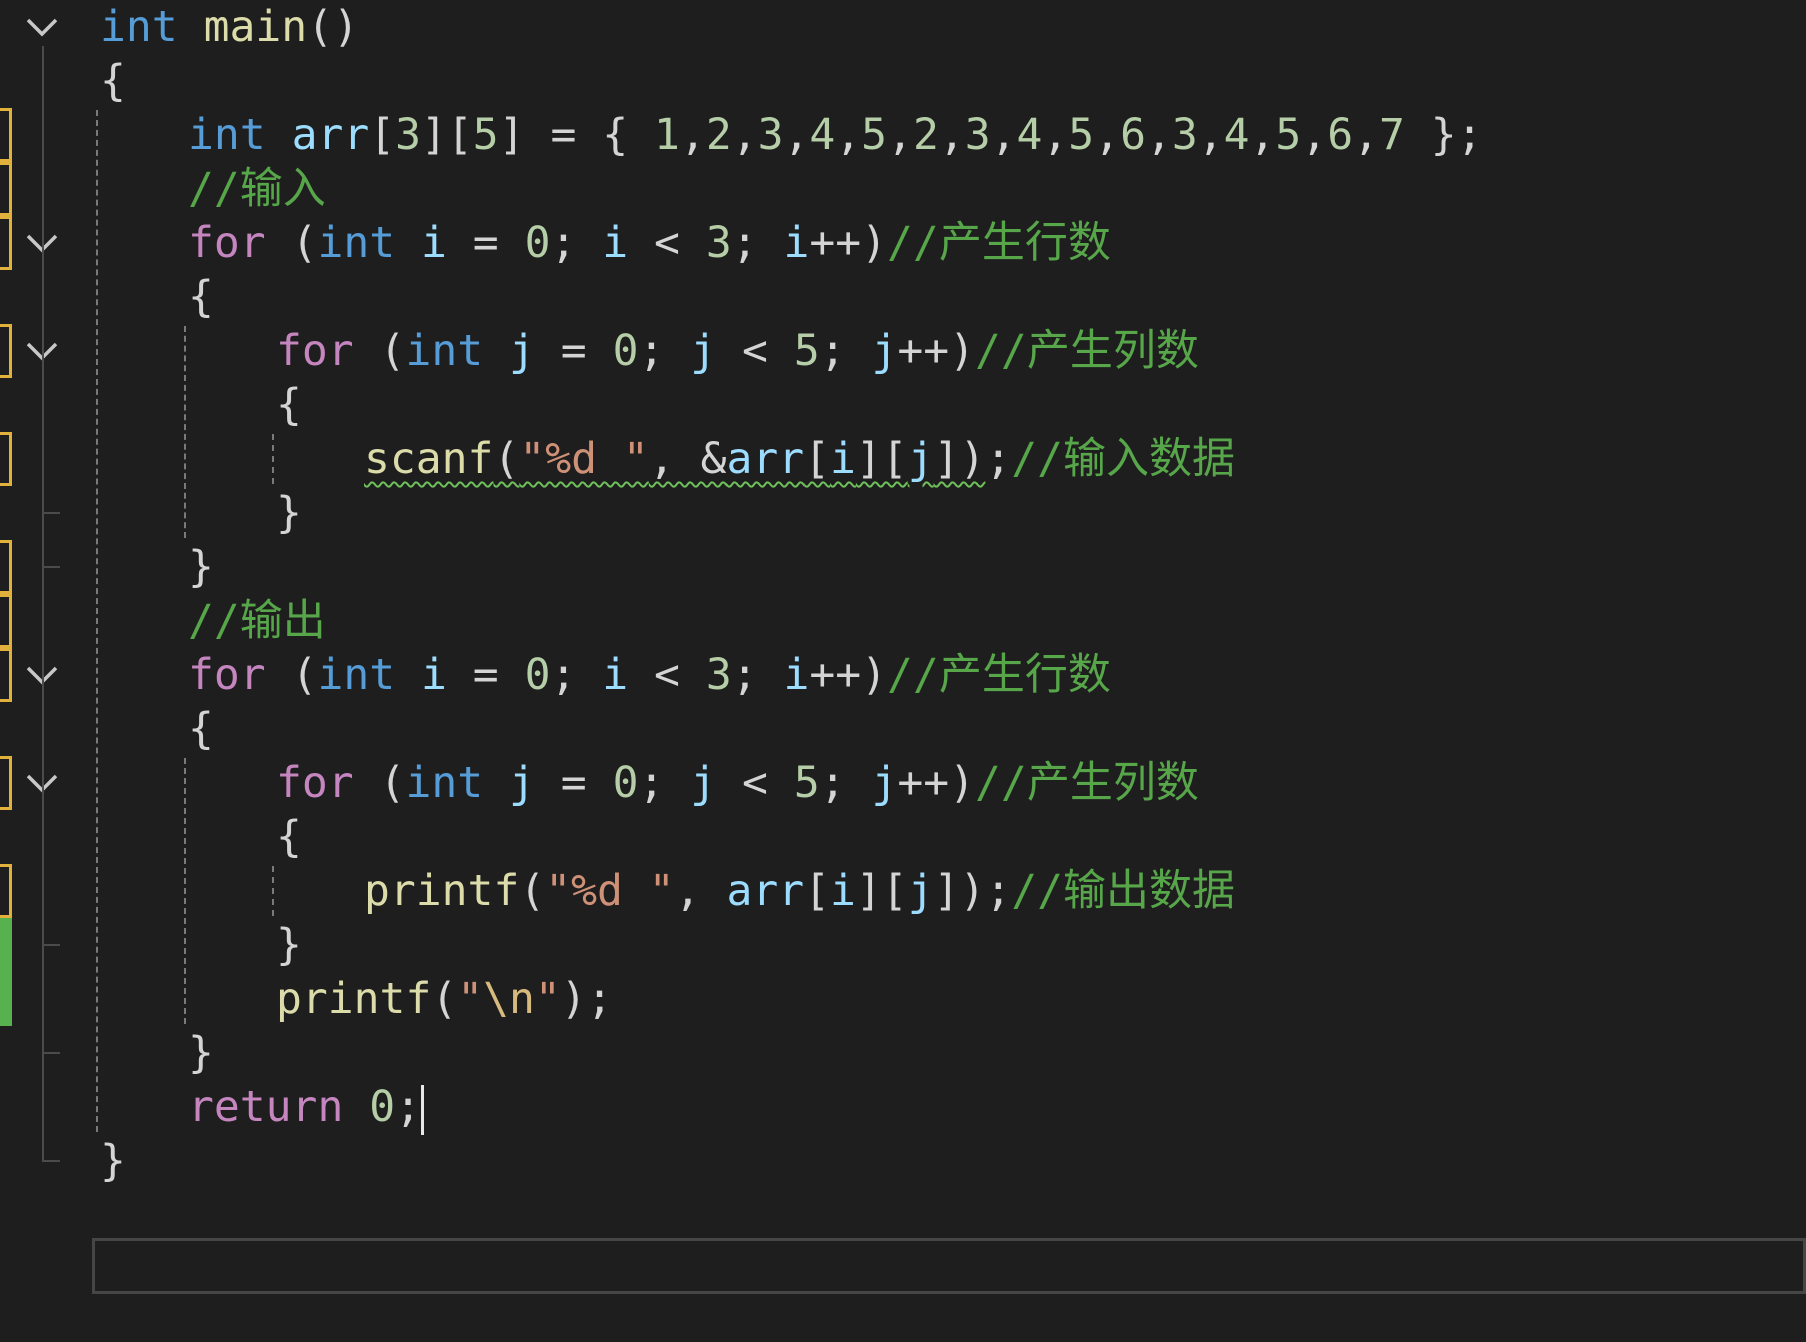 This screenshot has width=1806, height=1342. I want to click on chevron-down-icon, so click(42, 27).